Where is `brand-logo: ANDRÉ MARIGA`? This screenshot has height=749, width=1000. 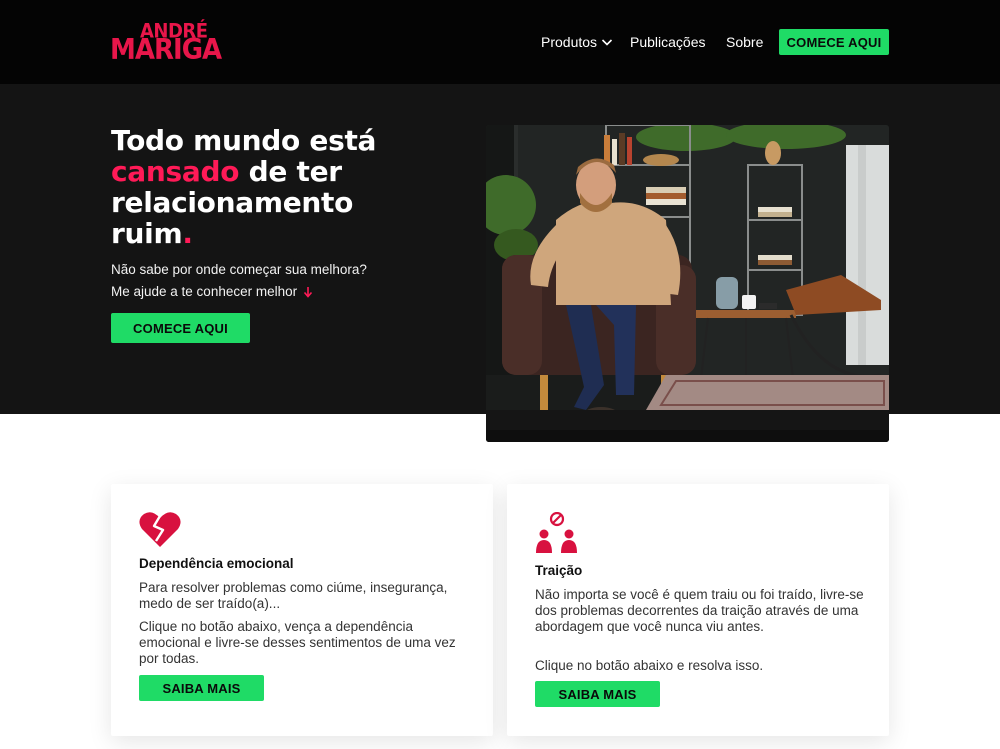 brand-logo: ANDRÉ MARIGA is located at coordinates (175, 44).